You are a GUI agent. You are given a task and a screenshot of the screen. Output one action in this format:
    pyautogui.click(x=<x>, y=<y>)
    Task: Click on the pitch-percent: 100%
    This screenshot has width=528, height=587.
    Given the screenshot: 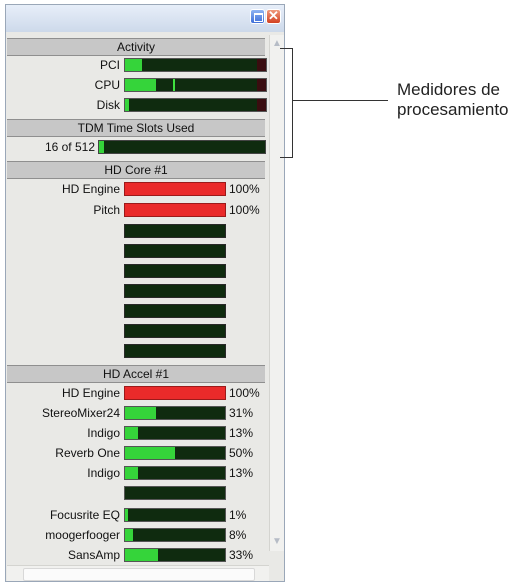 What is the action you would take?
    pyautogui.click(x=244, y=210)
    